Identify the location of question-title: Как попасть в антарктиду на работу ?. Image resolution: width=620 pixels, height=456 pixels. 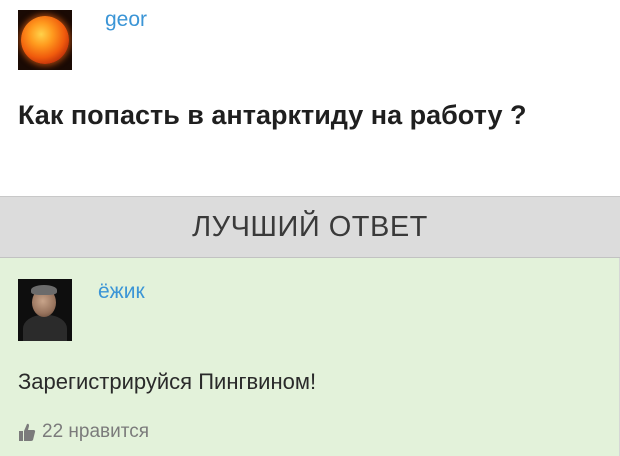
(272, 115).